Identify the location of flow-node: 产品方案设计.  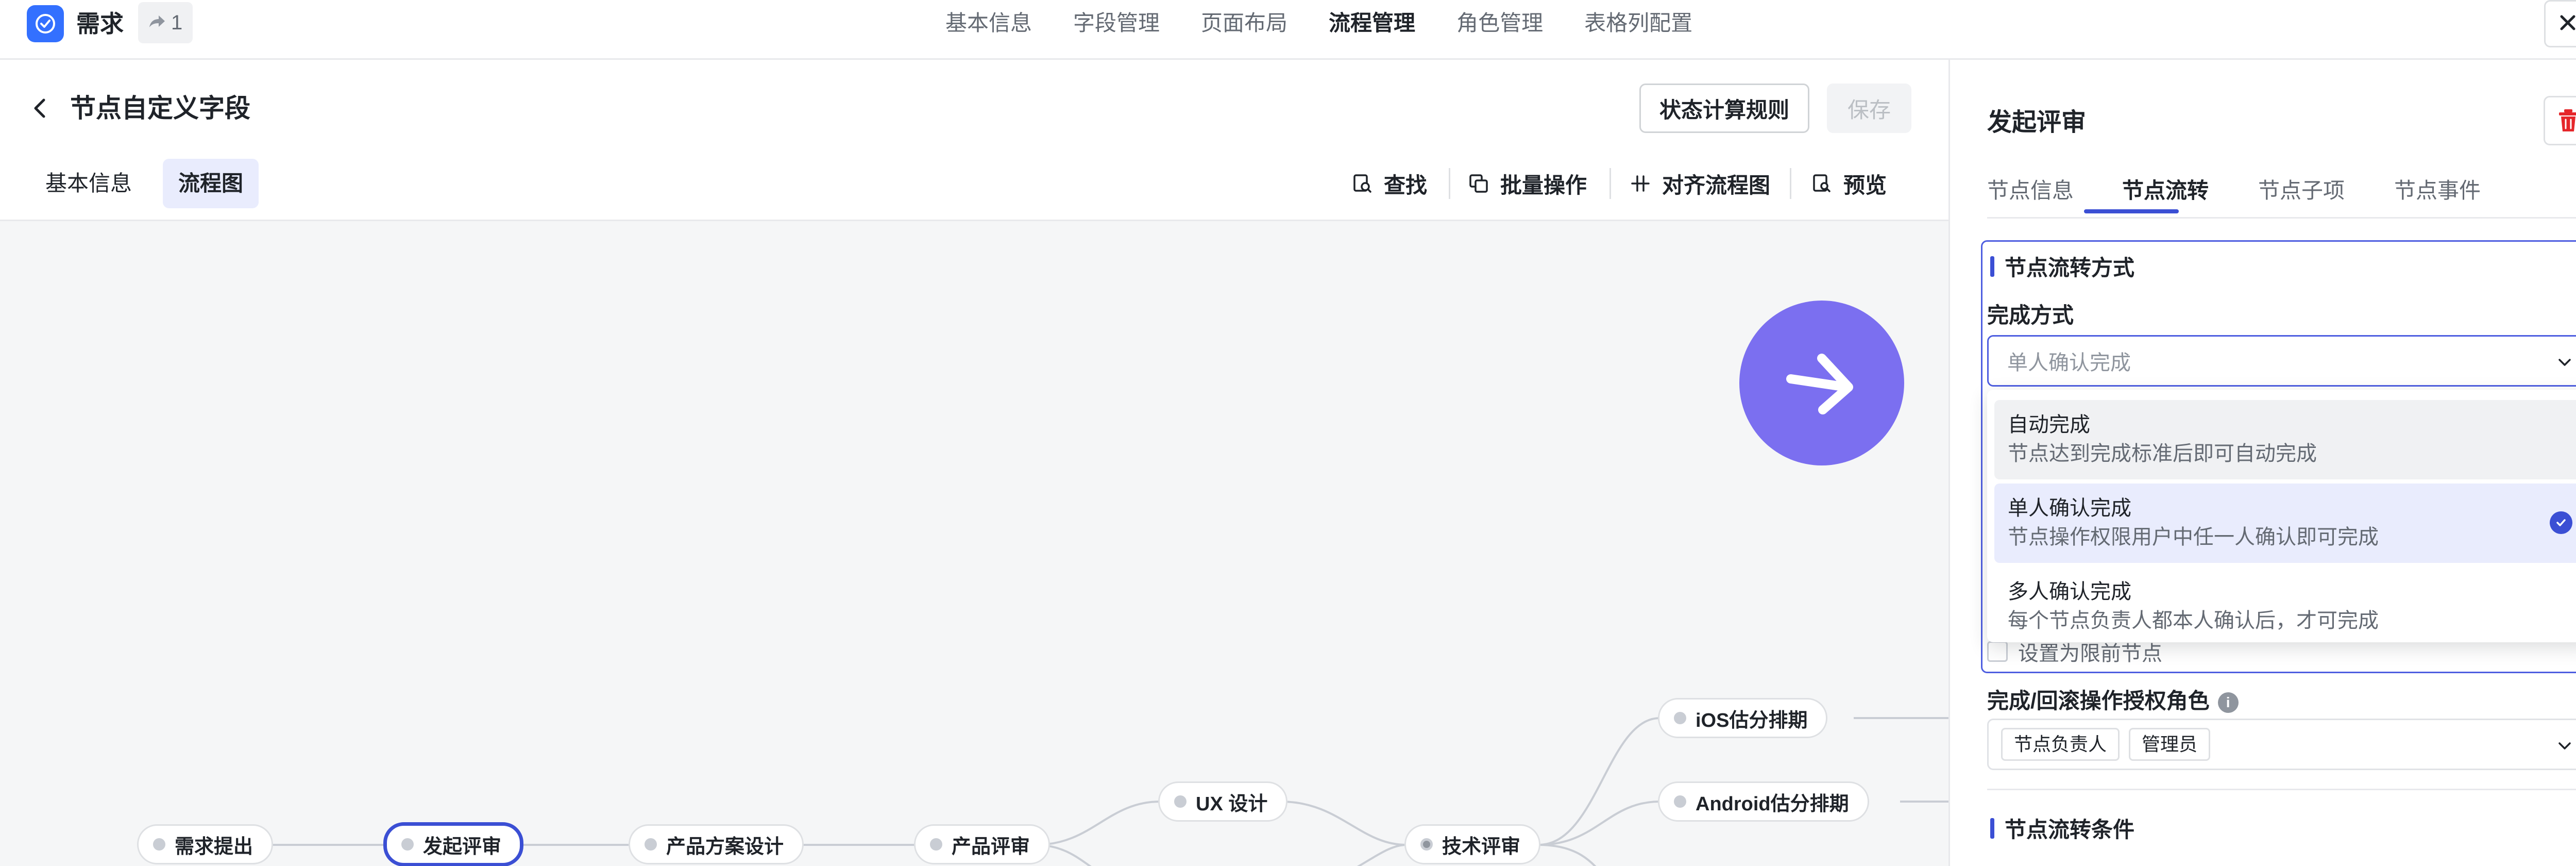
(716, 844).